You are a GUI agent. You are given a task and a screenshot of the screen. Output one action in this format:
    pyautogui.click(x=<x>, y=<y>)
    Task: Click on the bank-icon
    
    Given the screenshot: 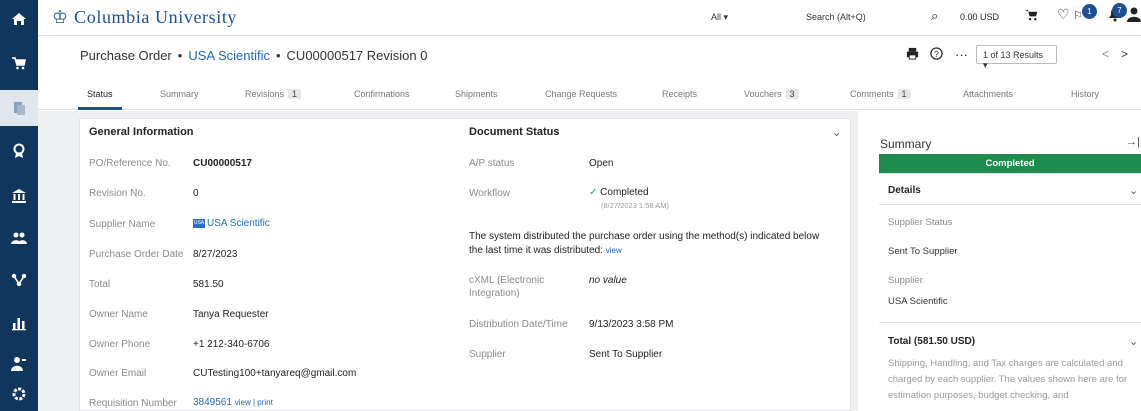 What is the action you would take?
    pyautogui.click(x=19, y=196)
    